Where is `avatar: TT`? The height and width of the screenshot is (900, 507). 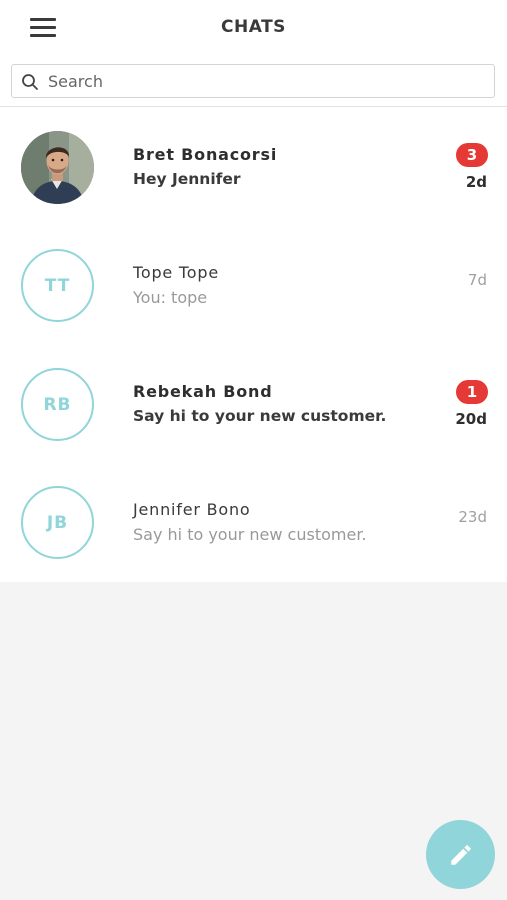
avatar: TT is located at coordinates (57, 285).